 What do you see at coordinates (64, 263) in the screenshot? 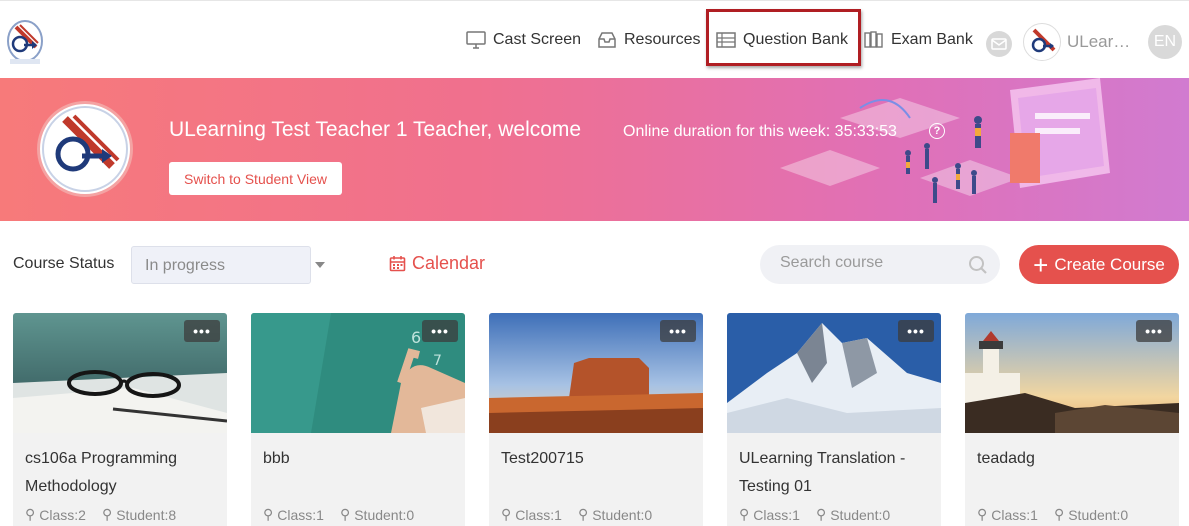
I see `course-status-label: Course Status` at bounding box center [64, 263].